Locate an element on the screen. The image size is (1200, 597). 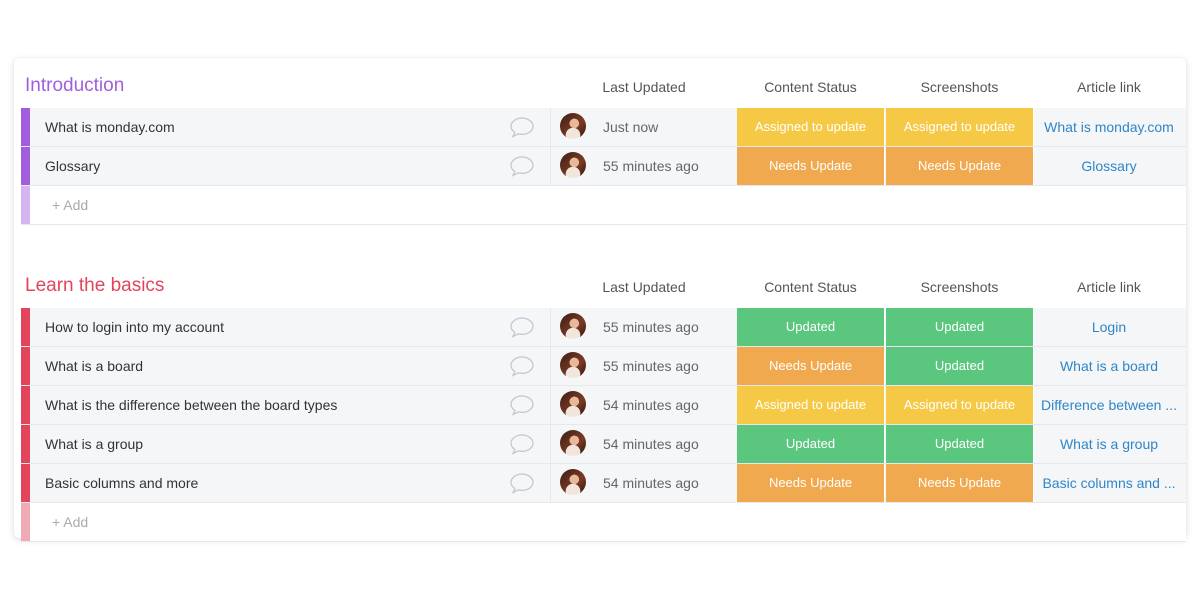
group-title: Introduction is located at coordinates (74, 86).